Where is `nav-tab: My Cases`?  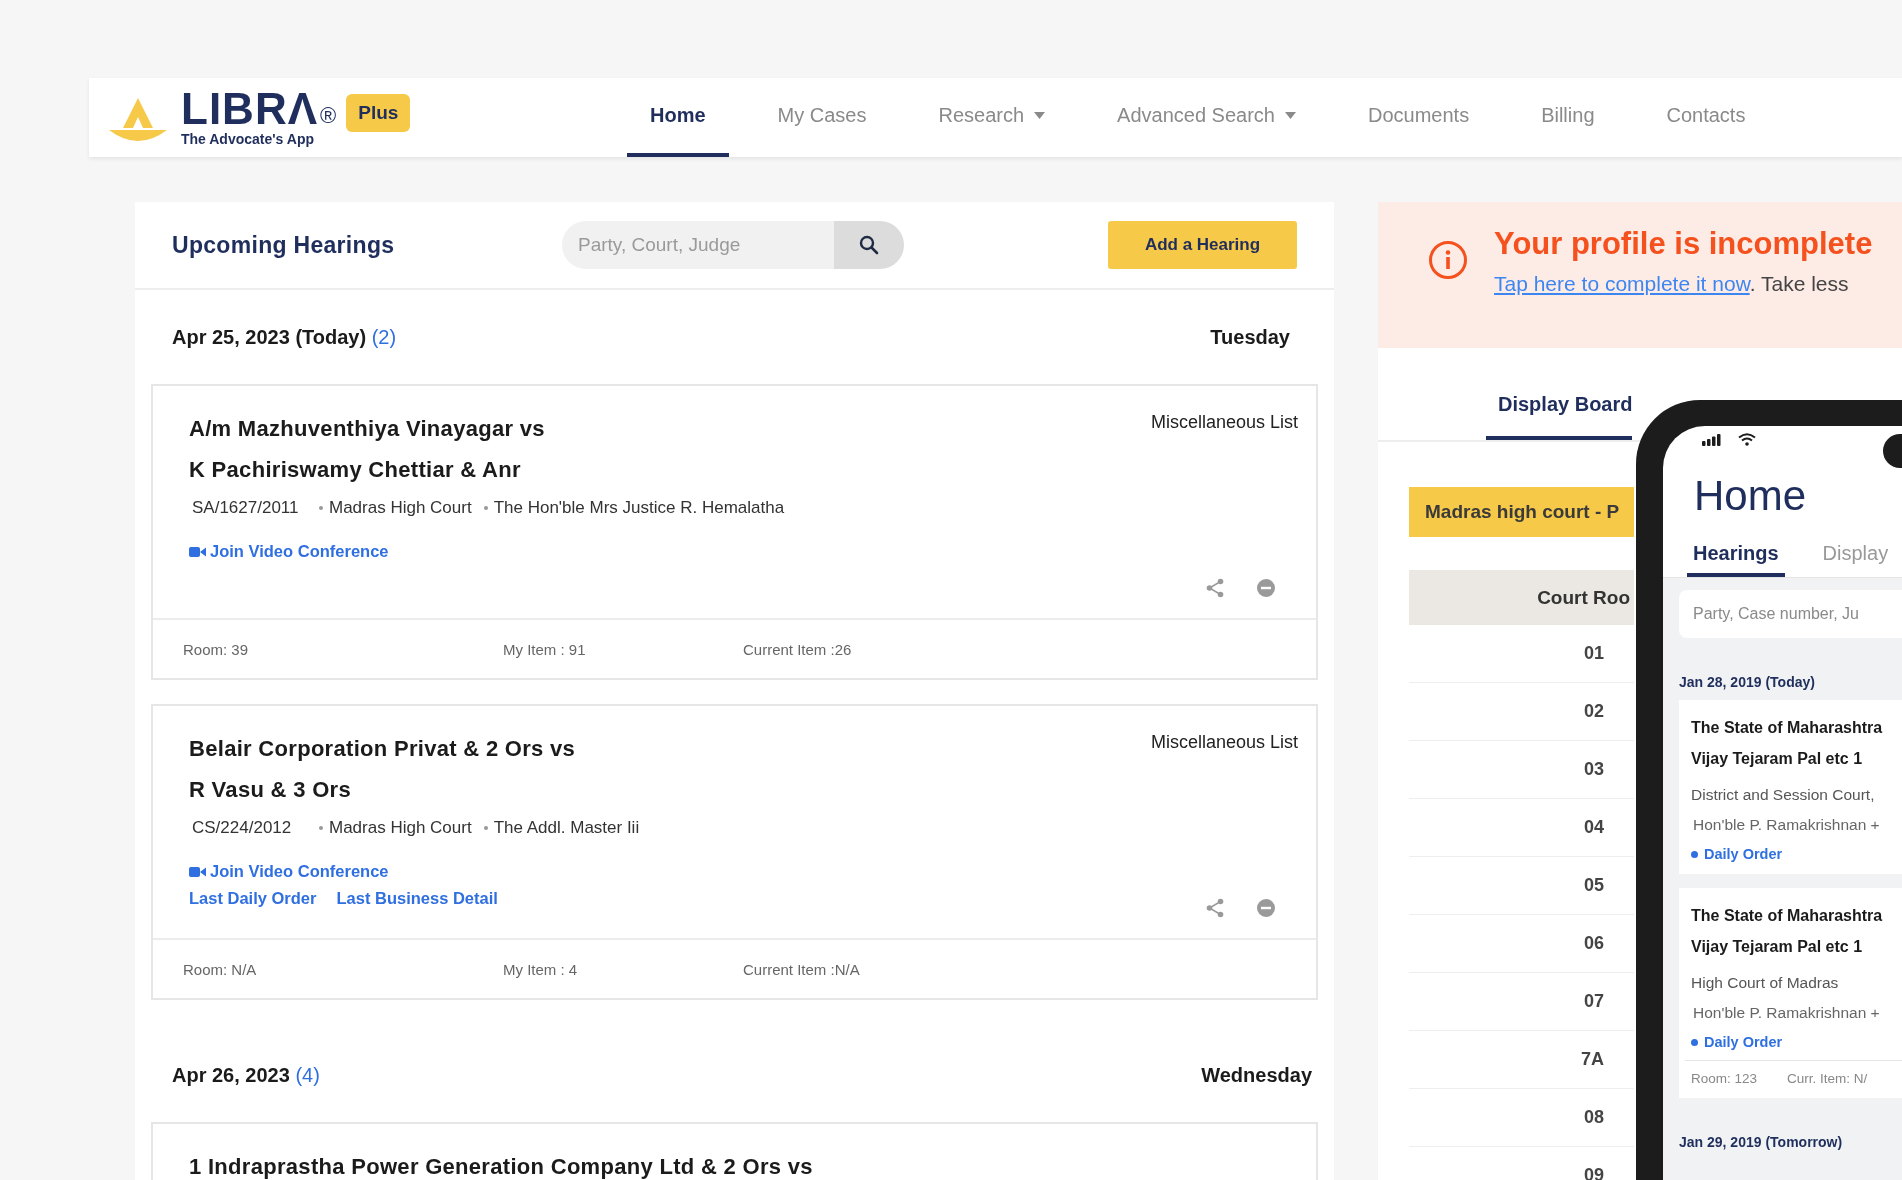 nav-tab: My Cases is located at coordinates (822, 117).